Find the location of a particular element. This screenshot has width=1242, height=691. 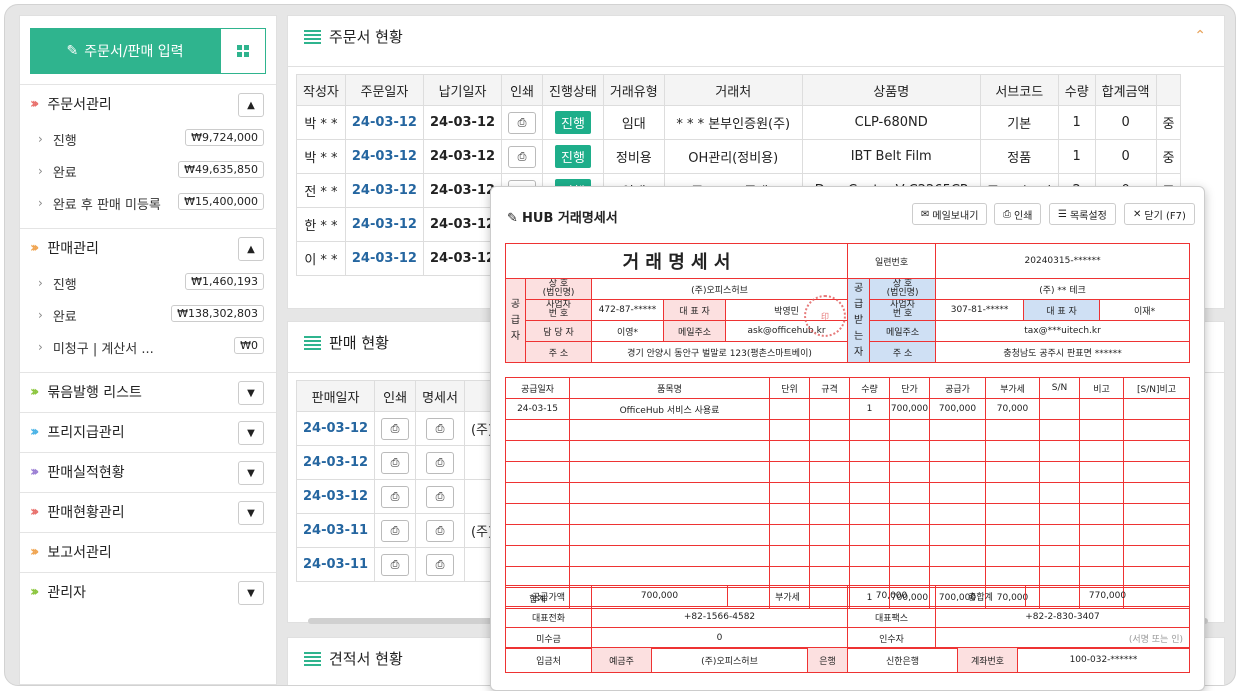

sidebar-section-header: ››› 관리자 ▼ is located at coordinates (148, 592).